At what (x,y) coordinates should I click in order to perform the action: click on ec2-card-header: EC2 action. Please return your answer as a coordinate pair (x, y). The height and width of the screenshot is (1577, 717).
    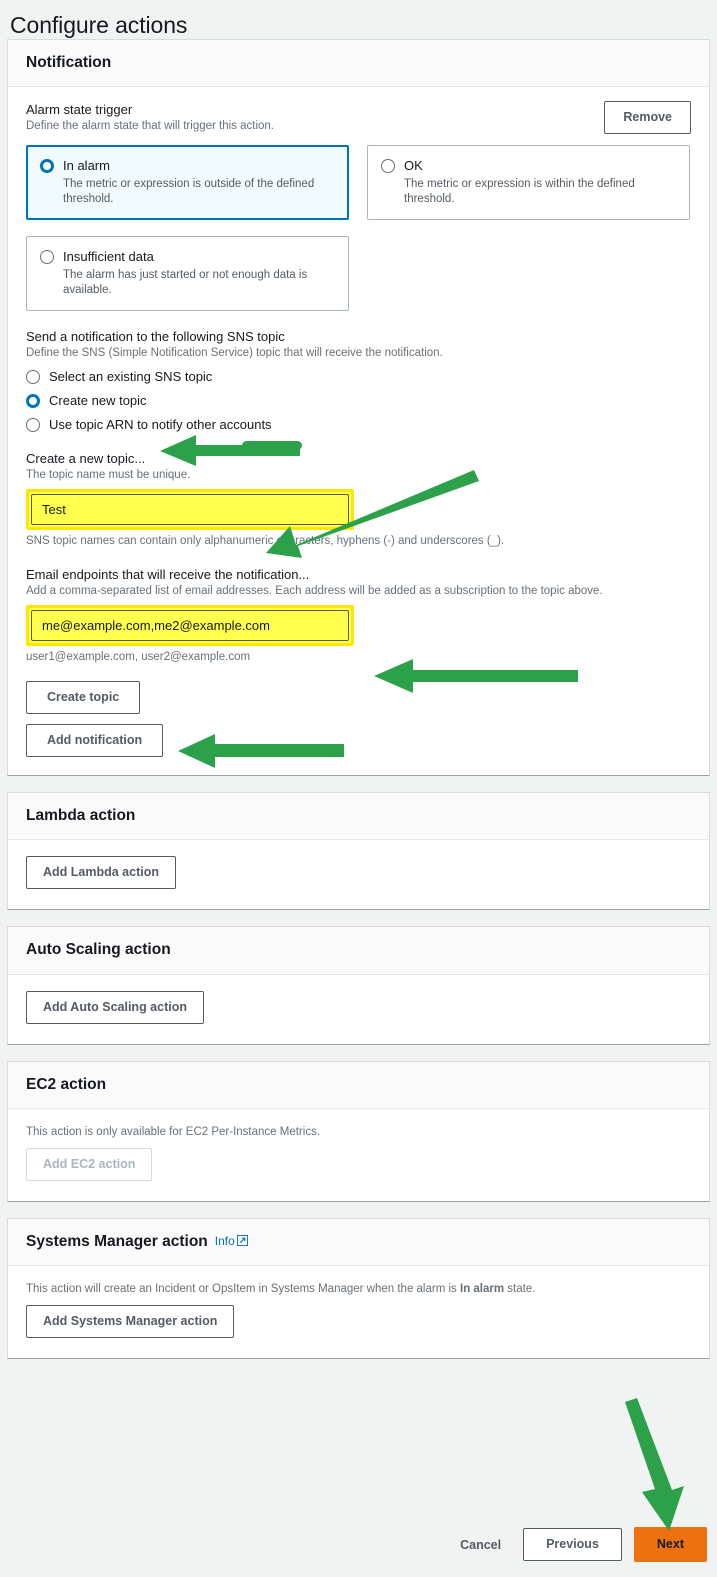
    Looking at the image, I should click on (358, 1085).